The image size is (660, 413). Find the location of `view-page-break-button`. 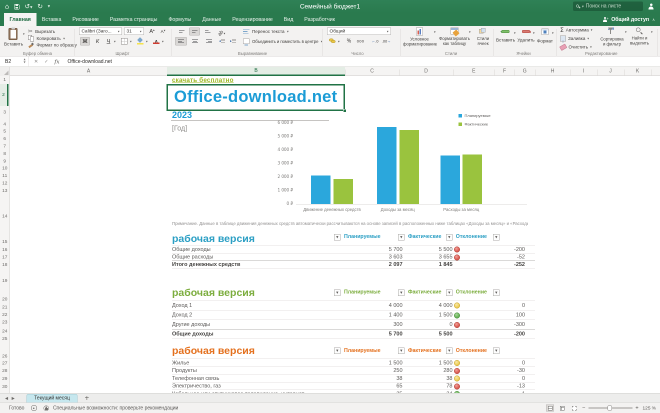

view-page-break-button is located at coordinates (574, 408).